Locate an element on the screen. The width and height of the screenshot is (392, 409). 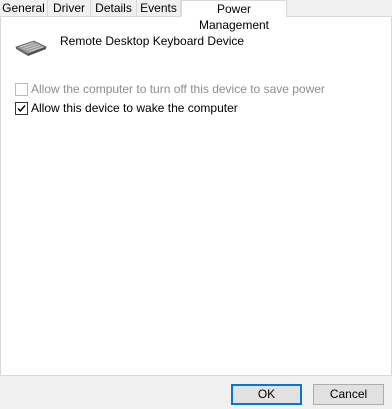
tab-general: General is located at coordinates (24, 8).